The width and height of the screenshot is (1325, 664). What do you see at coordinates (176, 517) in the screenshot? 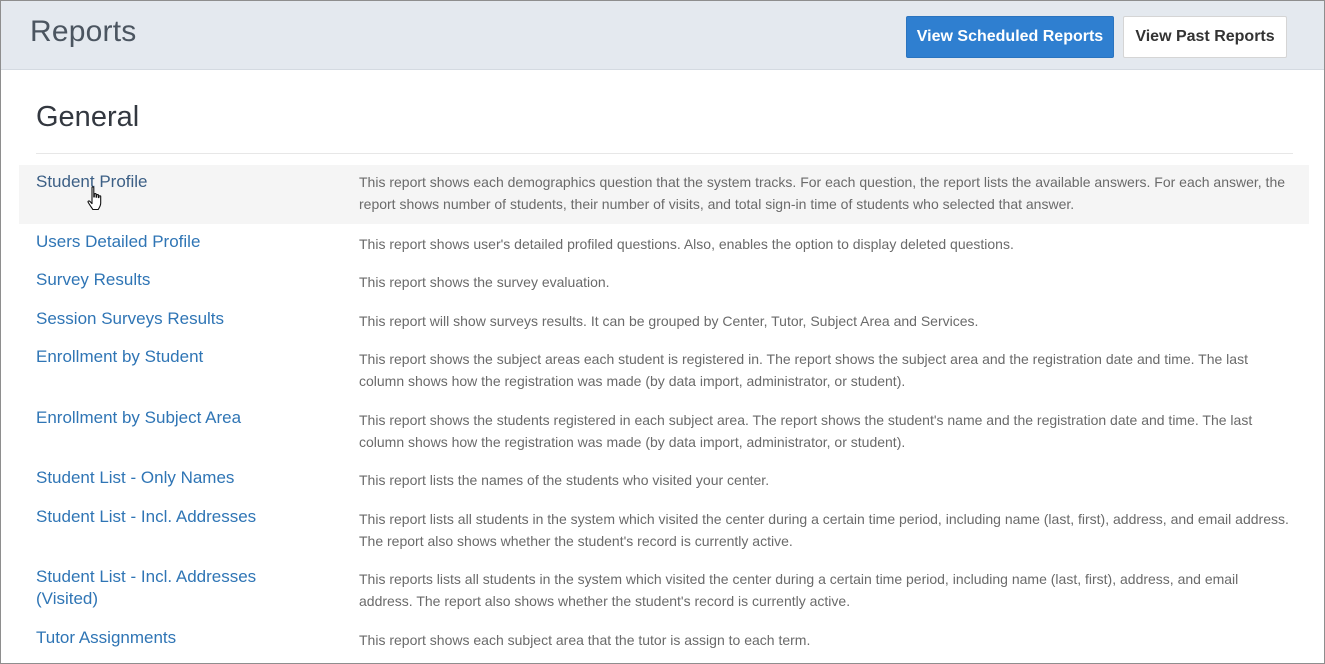
I see `report-link-student-list-incl-addresses: Student List - Incl. Addresses` at bounding box center [176, 517].